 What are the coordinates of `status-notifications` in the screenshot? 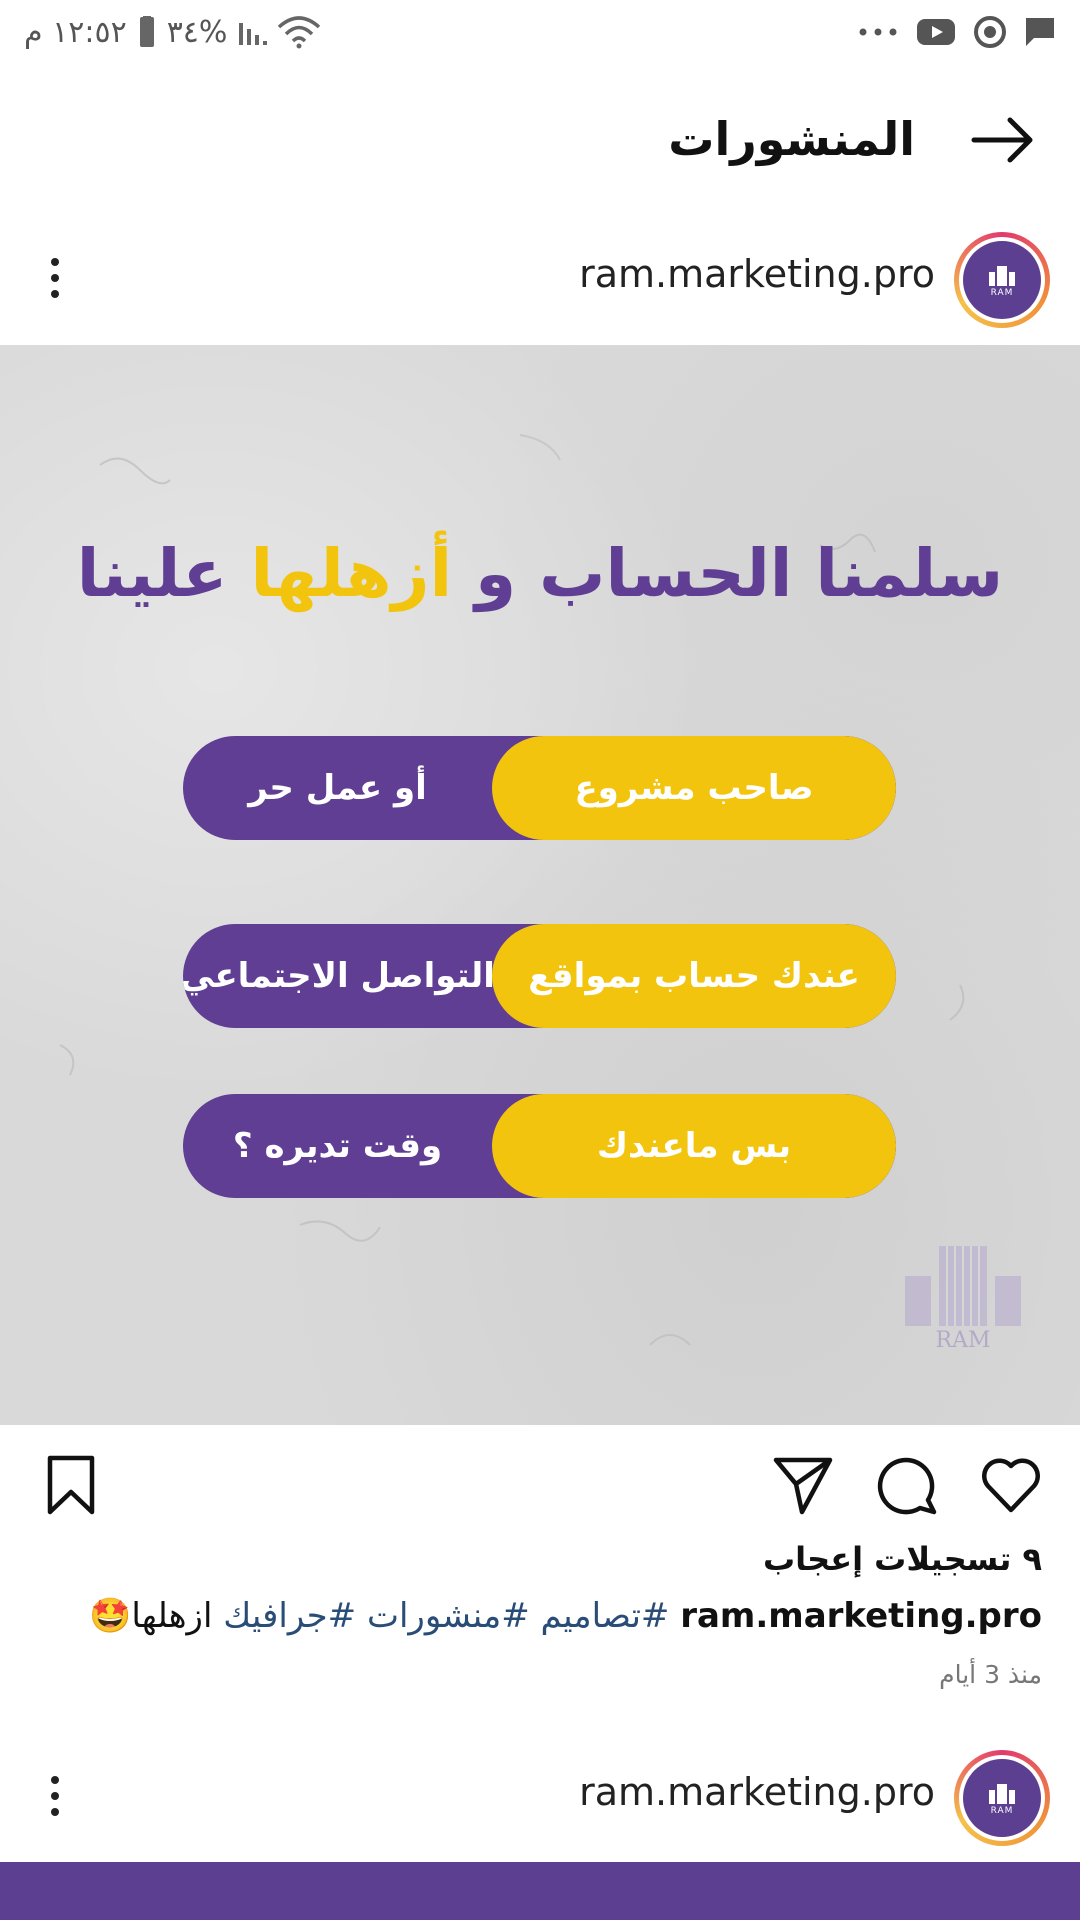 It's located at (957, 32).